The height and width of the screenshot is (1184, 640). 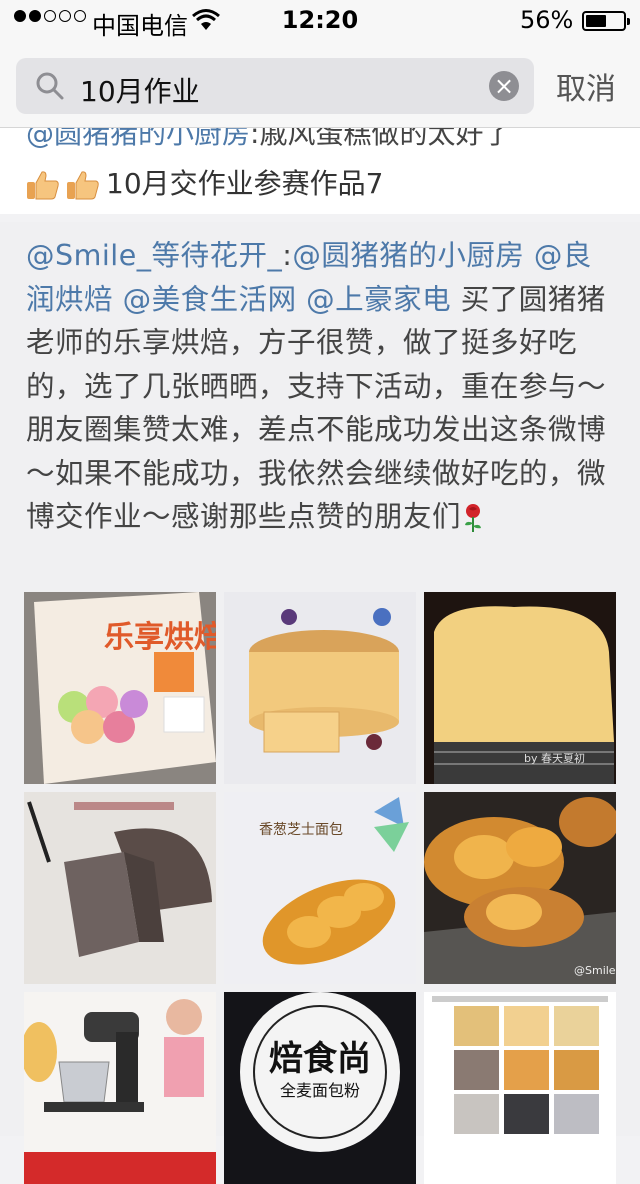 What do you see at coordinates (50, 86) in the screenshot?
I see `search-icon` at bounding box center [50, 86].